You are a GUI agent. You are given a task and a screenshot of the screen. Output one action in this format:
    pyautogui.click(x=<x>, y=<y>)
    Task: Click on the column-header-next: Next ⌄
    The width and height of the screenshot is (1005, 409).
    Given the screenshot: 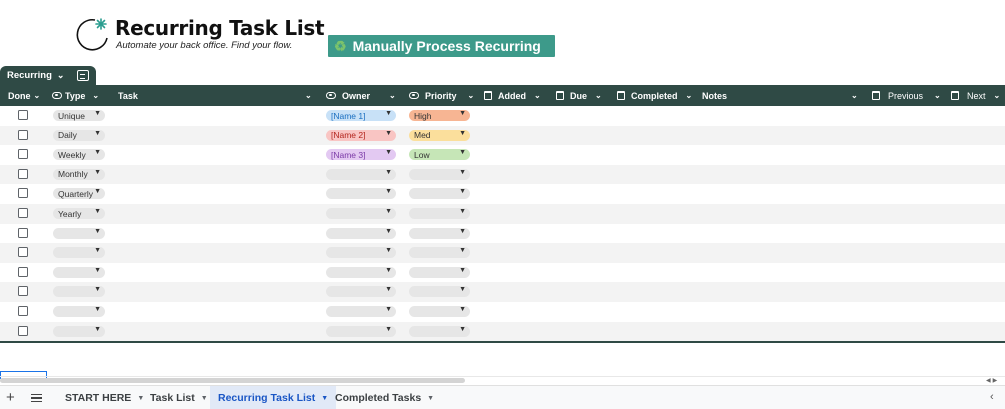 What is the action you would take?
    pyautogui.click(x=975, y=95)
    